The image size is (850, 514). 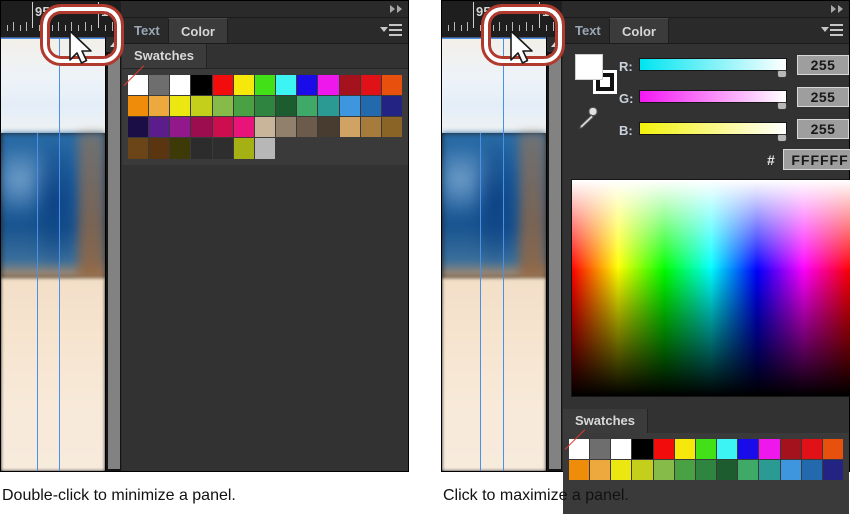 I want to click on vertical-scrollbar-right, so click(x=554, y=254).